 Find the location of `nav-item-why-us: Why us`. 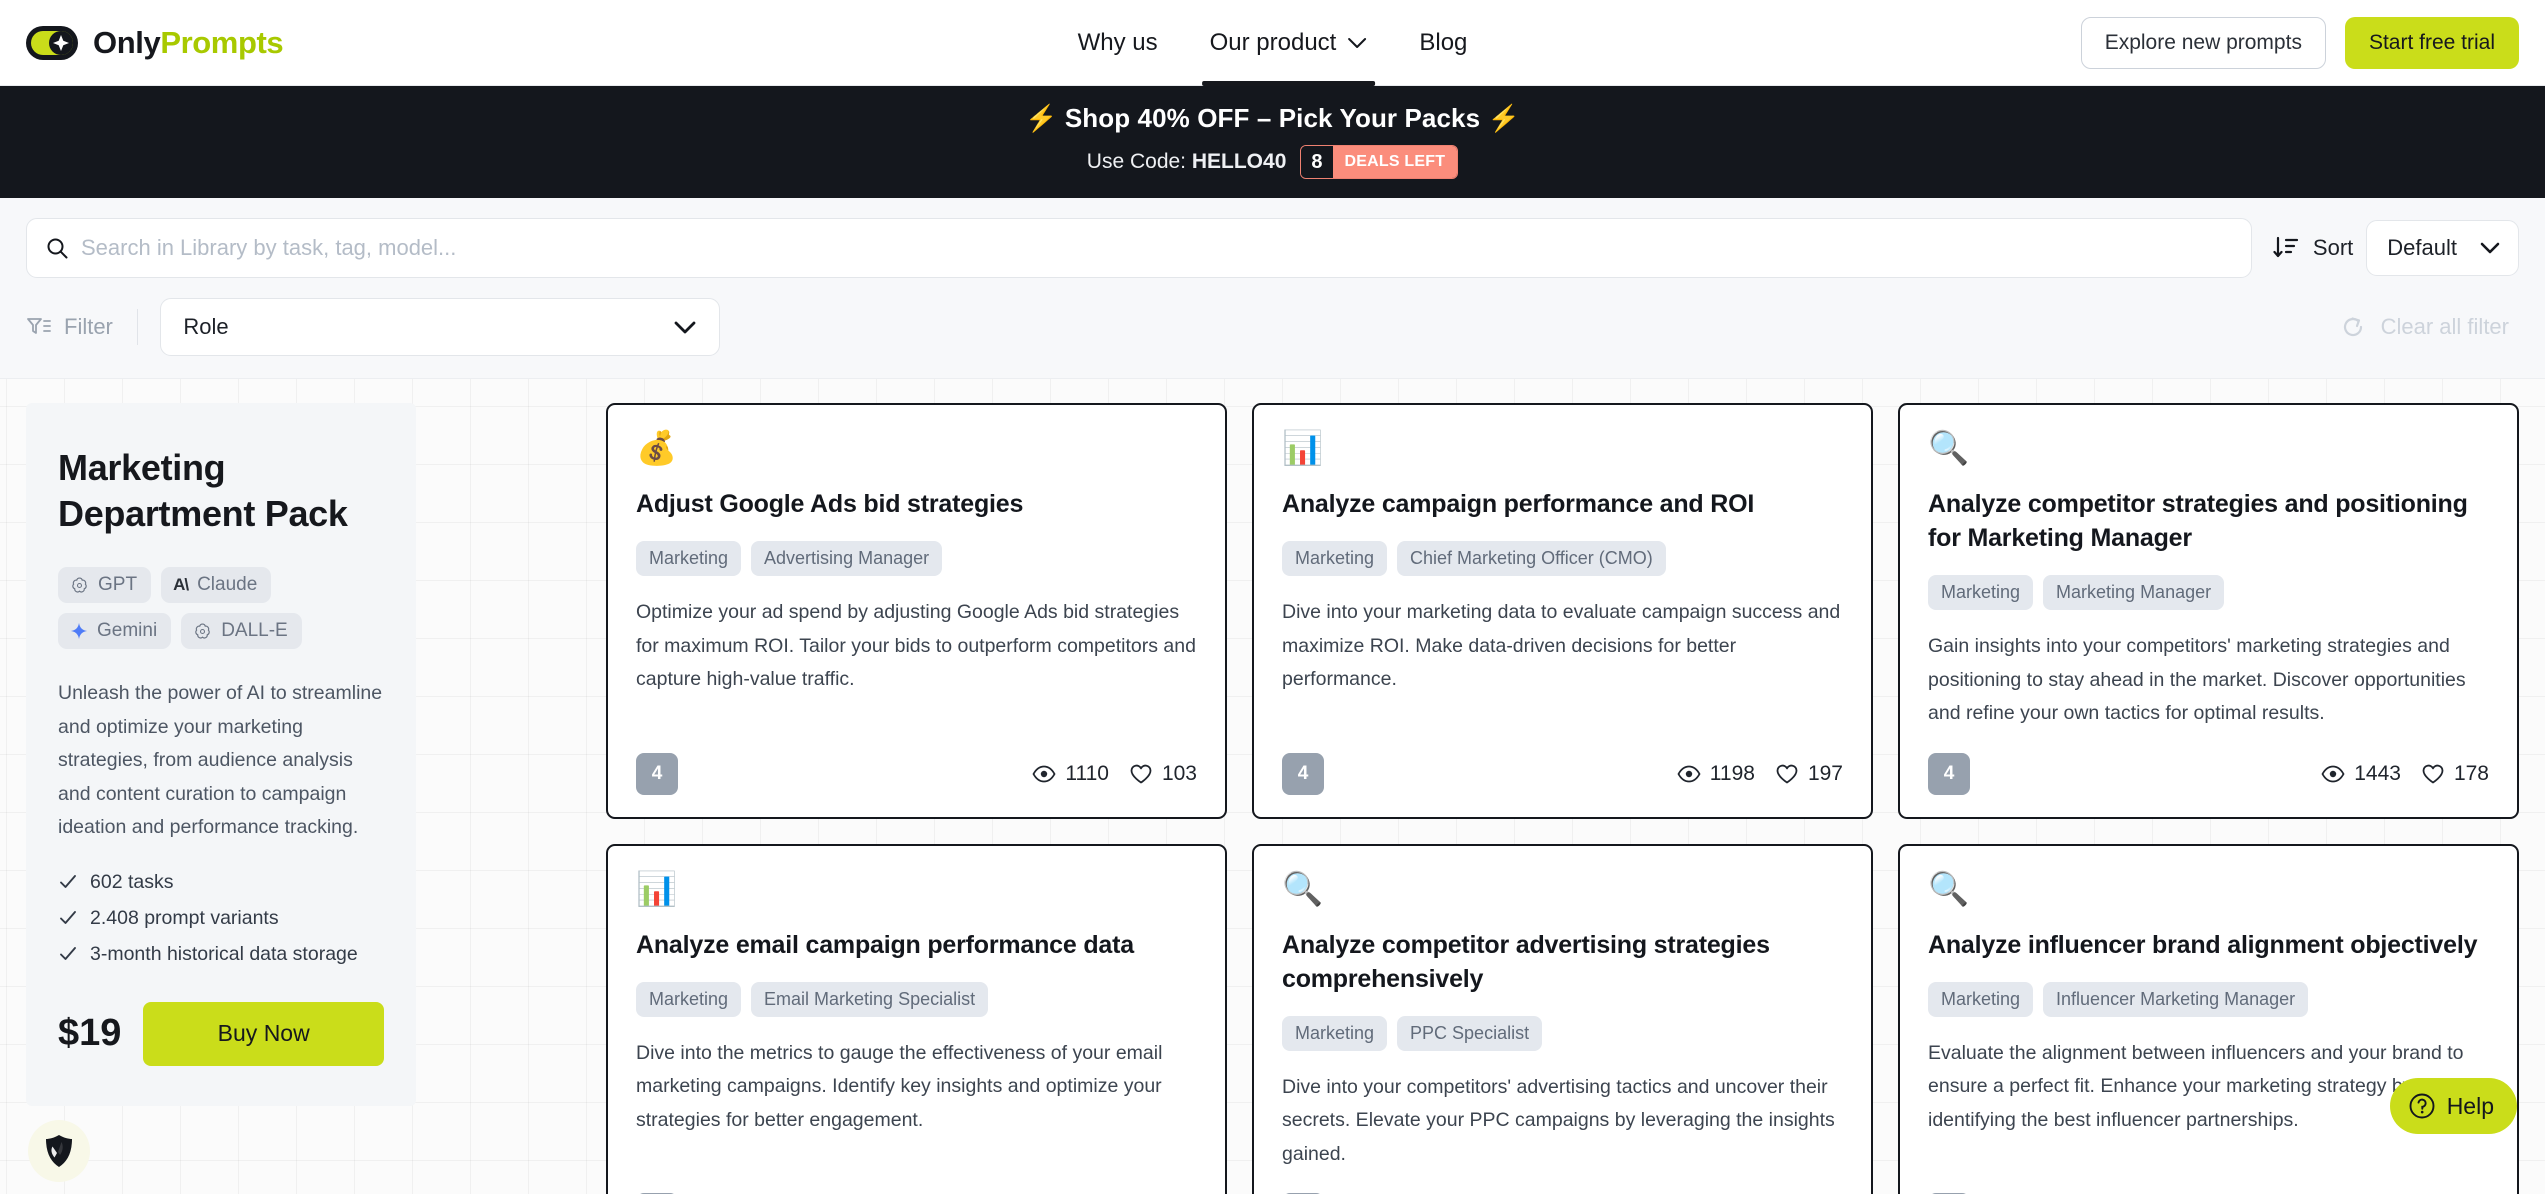

nav-item-why-us: Why us is located at coordinates (1118, 43).